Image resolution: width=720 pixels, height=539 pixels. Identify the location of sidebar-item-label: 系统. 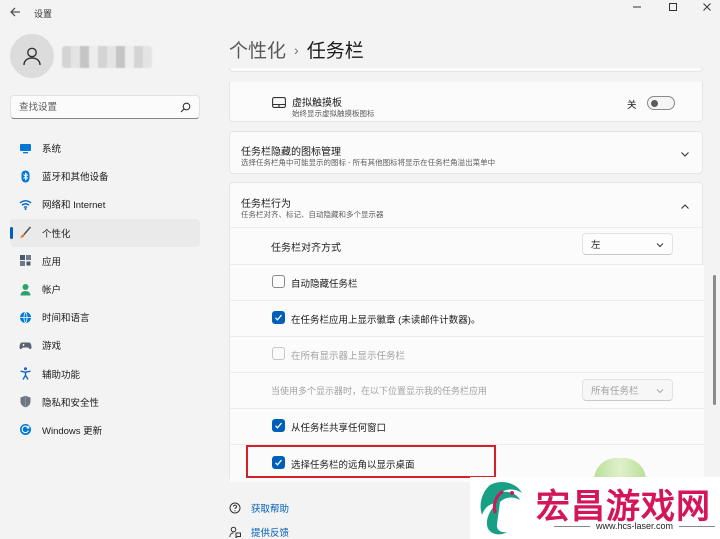
(52, 150).